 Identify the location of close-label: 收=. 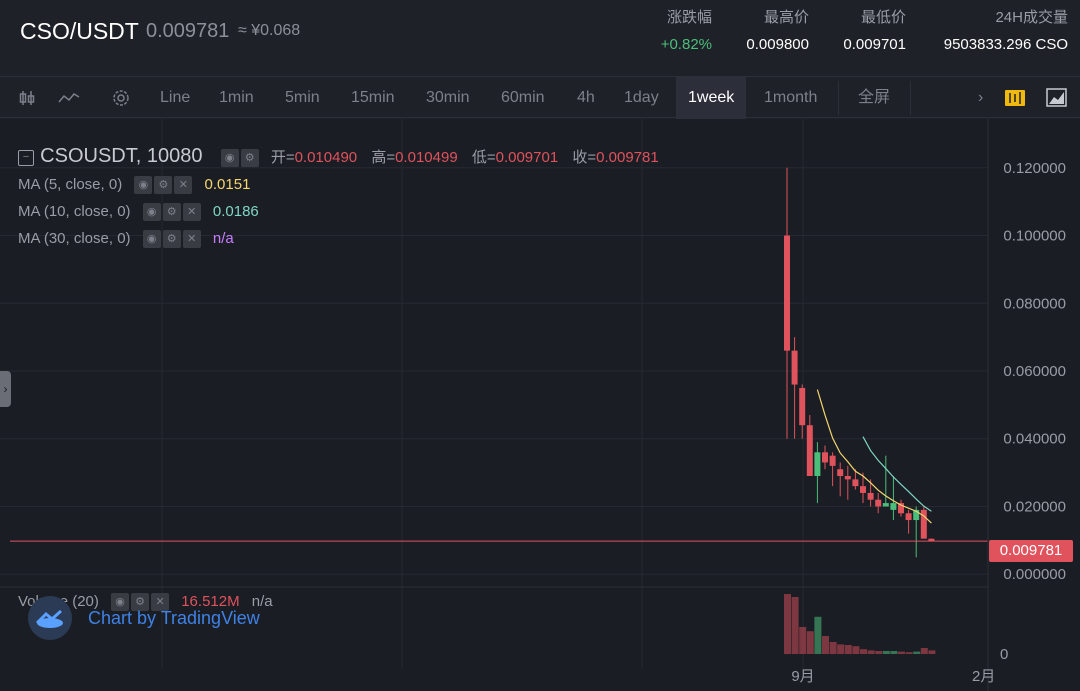
(584, 157).